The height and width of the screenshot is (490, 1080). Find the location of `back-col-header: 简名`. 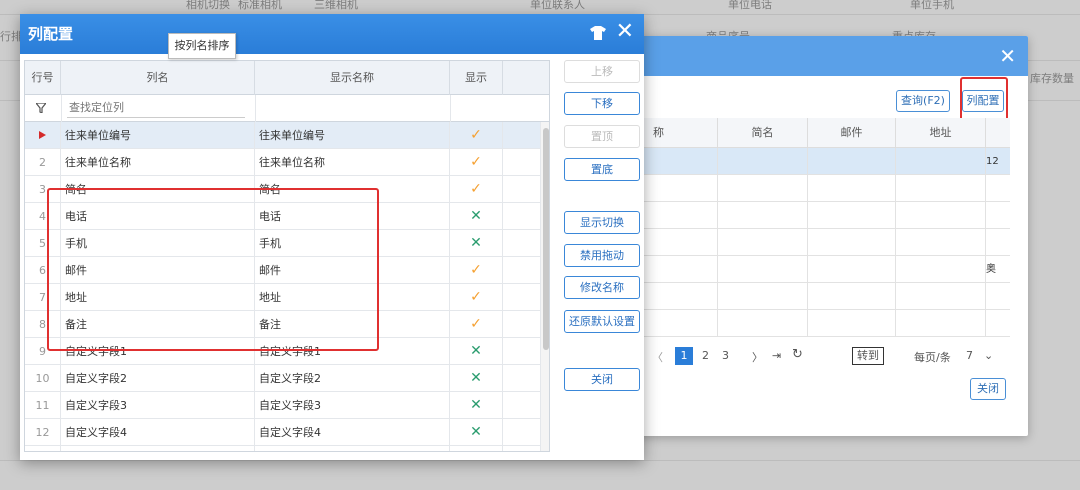

back-col-header: 简名 is located at coordinates (763, 132).